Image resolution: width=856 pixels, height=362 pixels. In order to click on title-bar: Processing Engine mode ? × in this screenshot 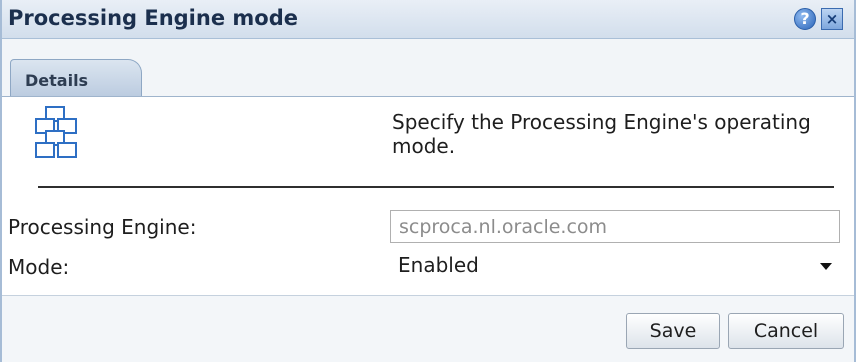, I will do `click(428, 19)`.